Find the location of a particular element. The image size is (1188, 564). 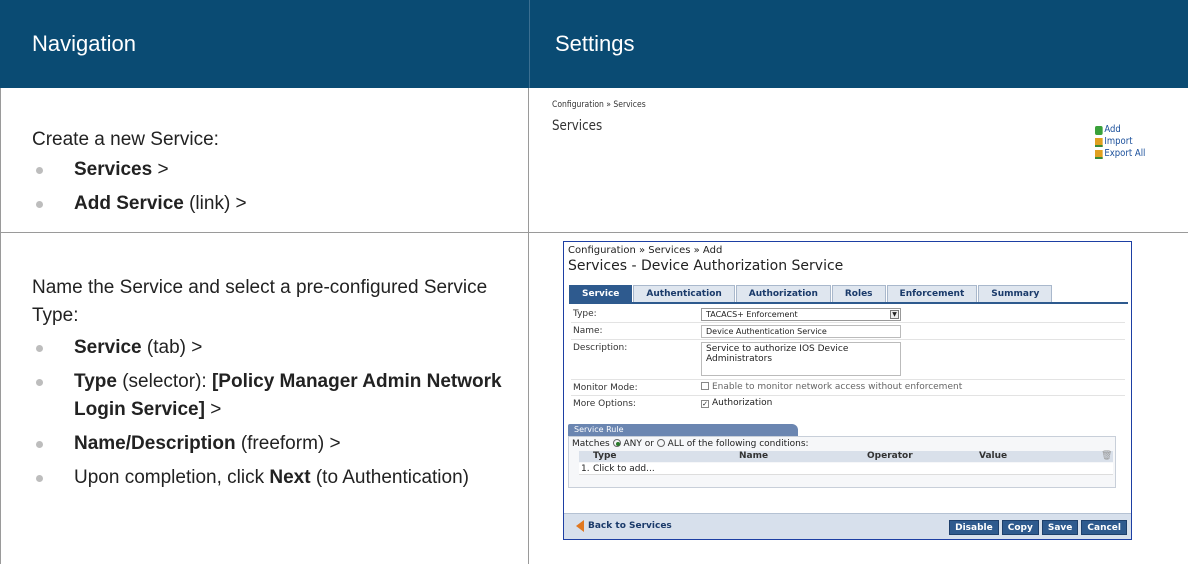

type-select: TACACS+ Enforcement ▼ is located at coordinates (801, 314).